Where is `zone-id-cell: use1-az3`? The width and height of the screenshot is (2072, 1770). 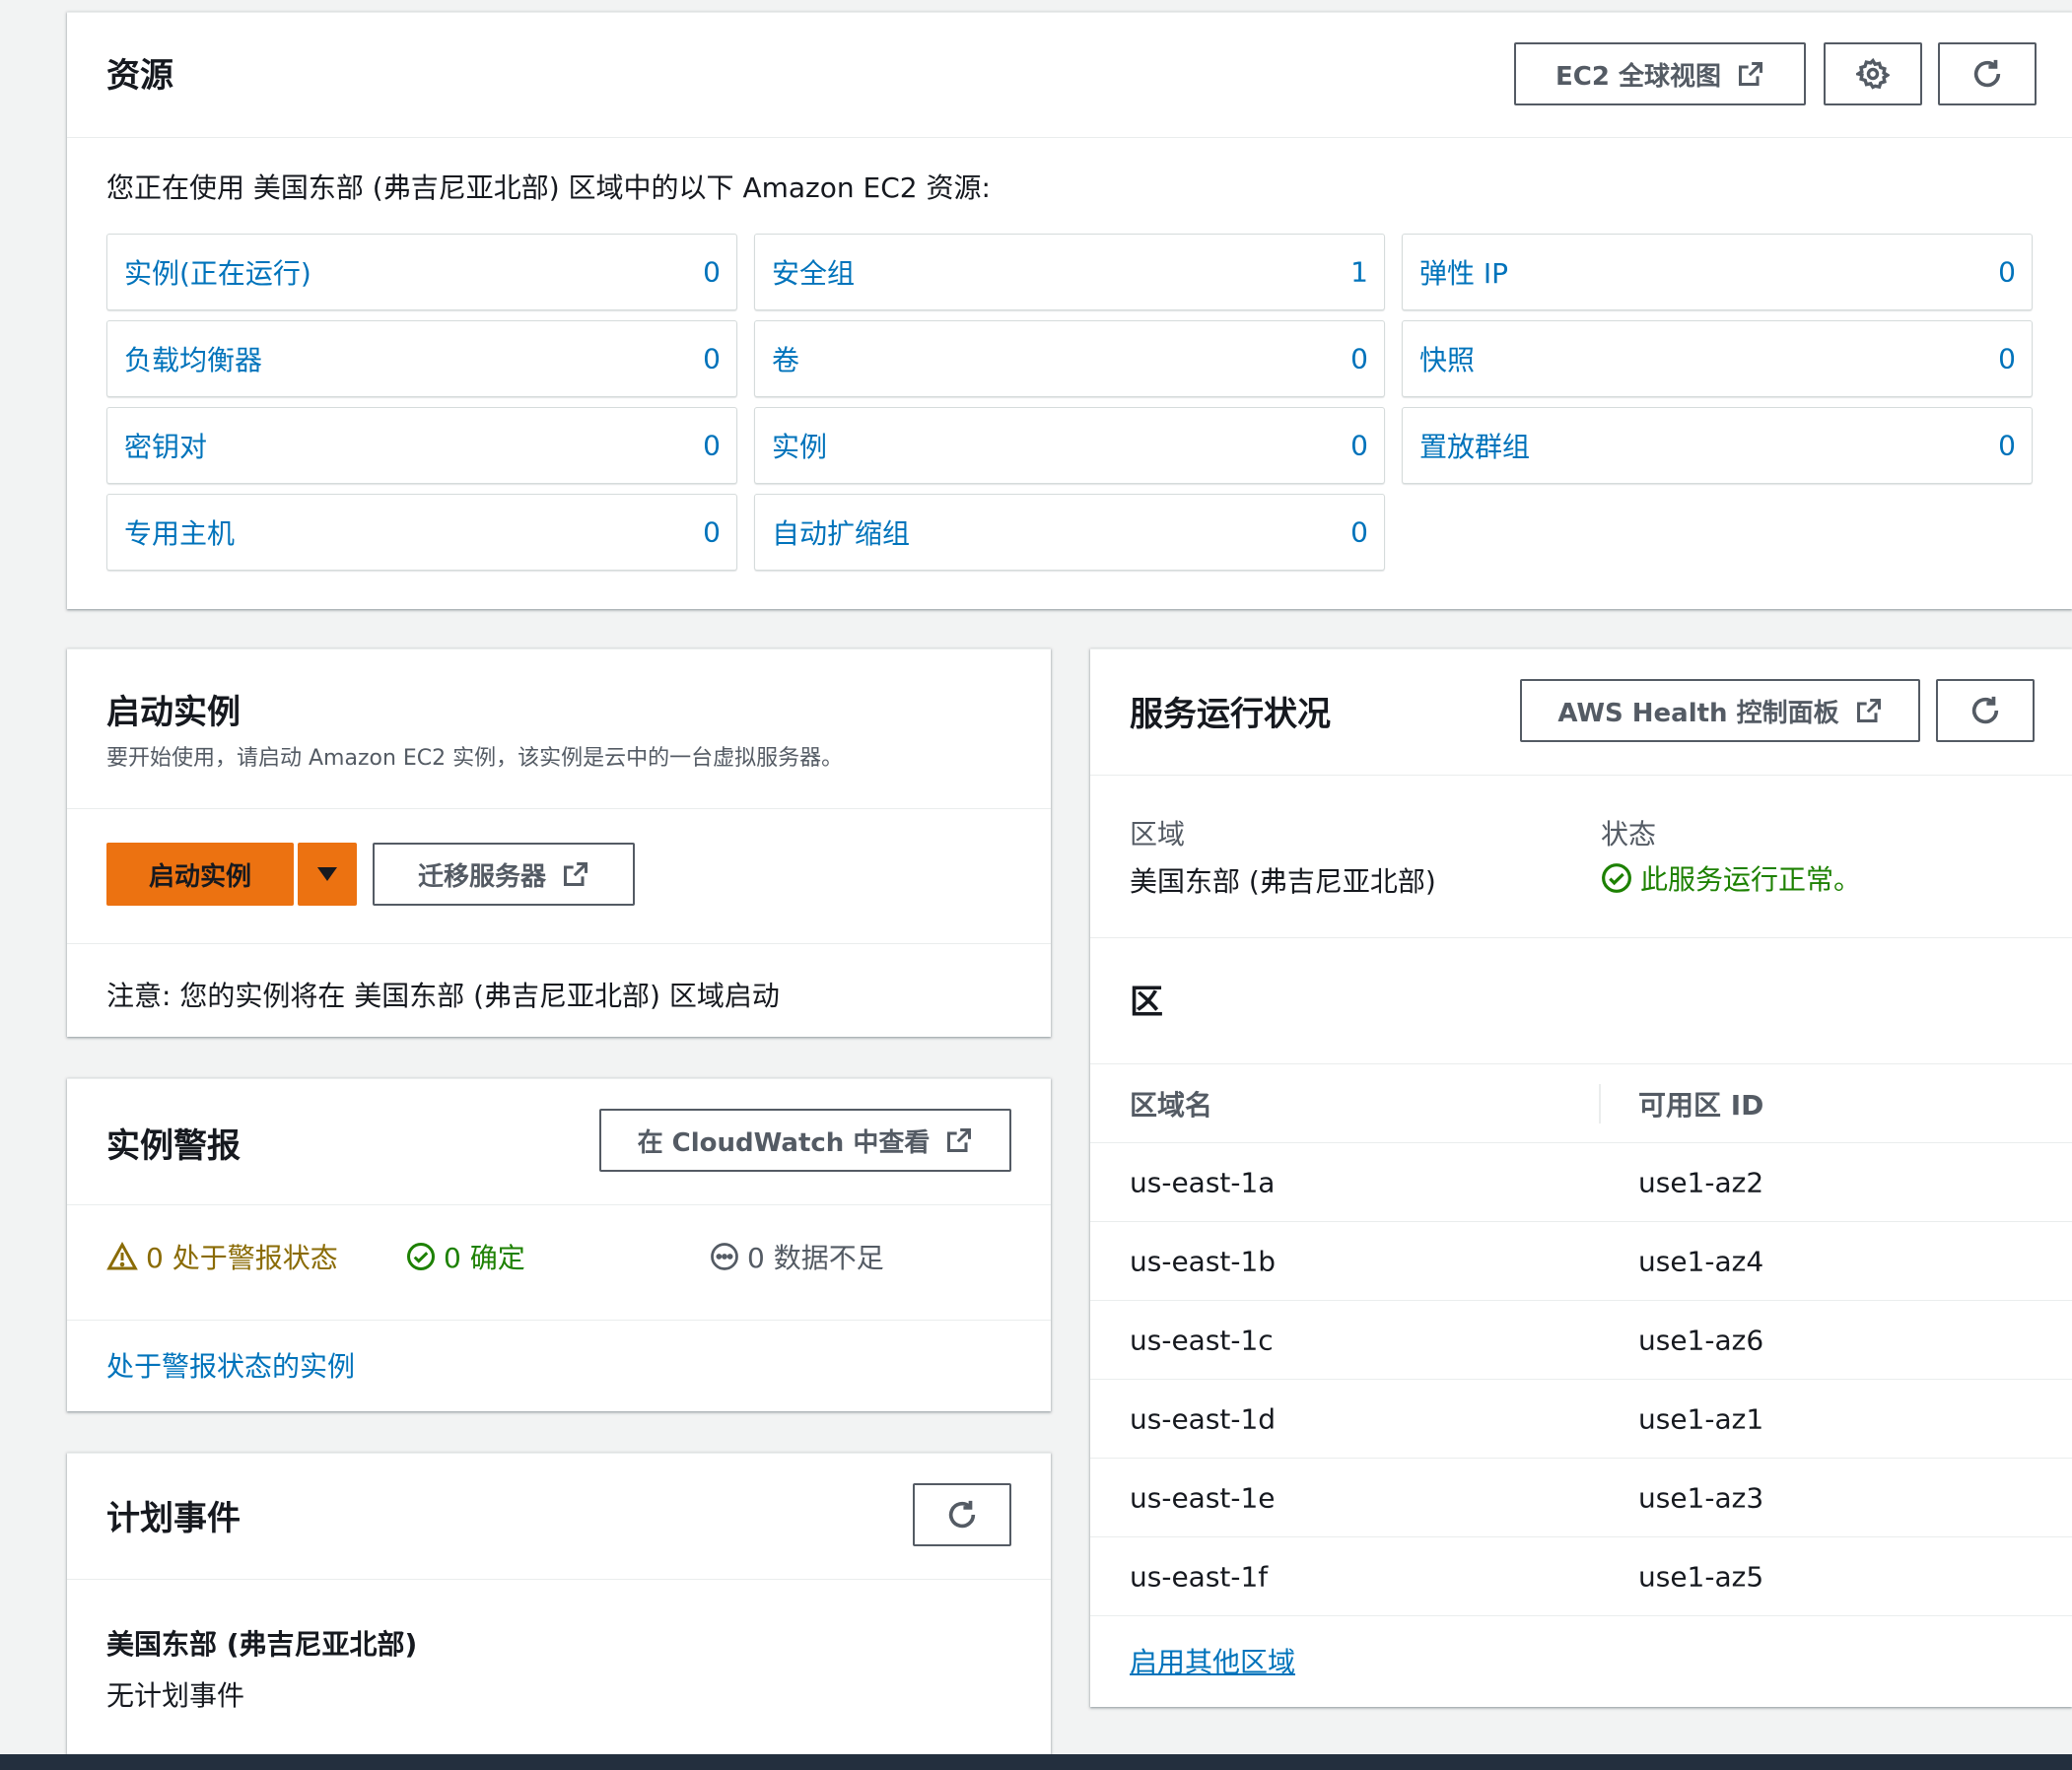 zone-id-cell: use1-az3 is located at coordinates (1701, 1498).